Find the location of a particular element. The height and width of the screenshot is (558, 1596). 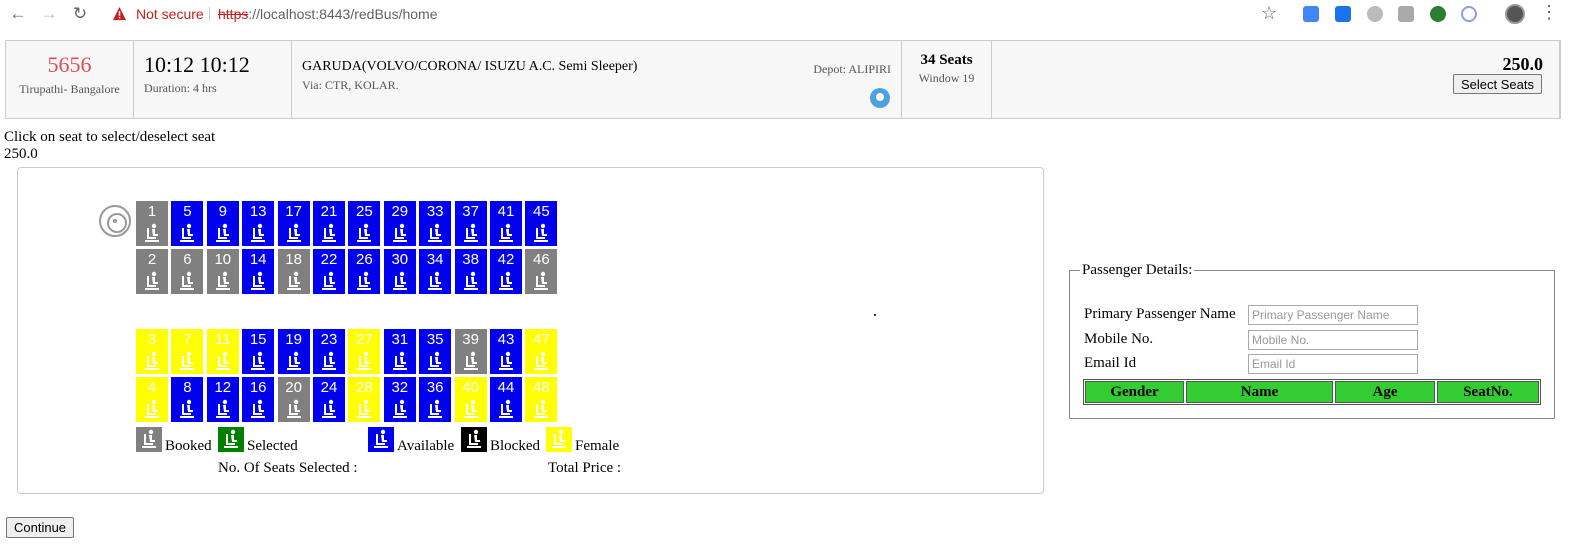

seat-3: 3 is located at coordinates (152, 351).